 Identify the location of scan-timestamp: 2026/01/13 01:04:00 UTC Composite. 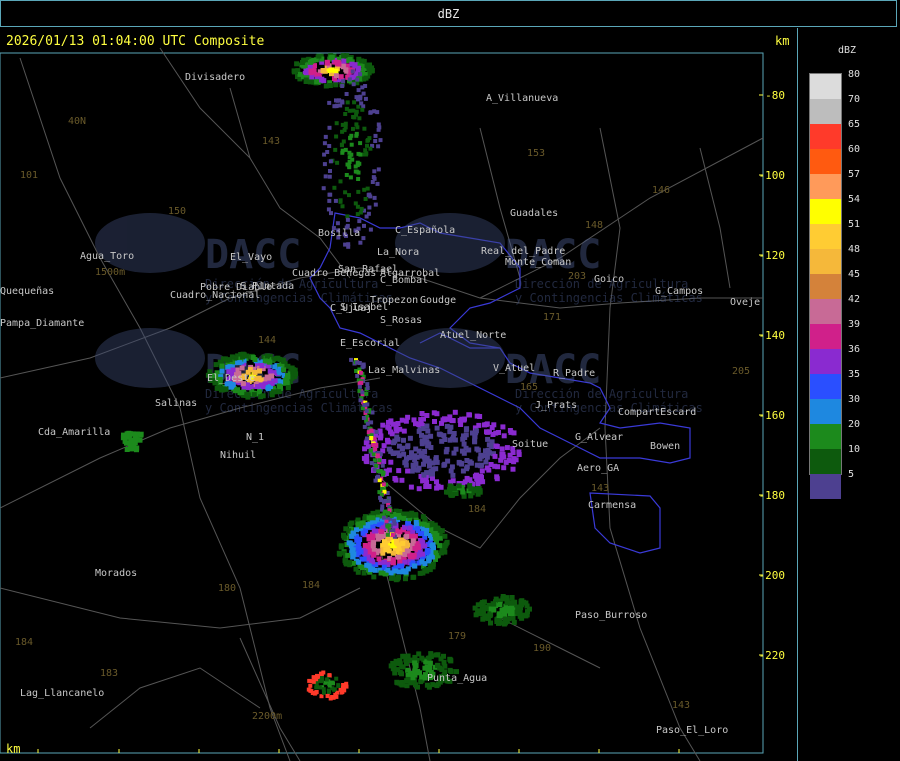
(135, 41).